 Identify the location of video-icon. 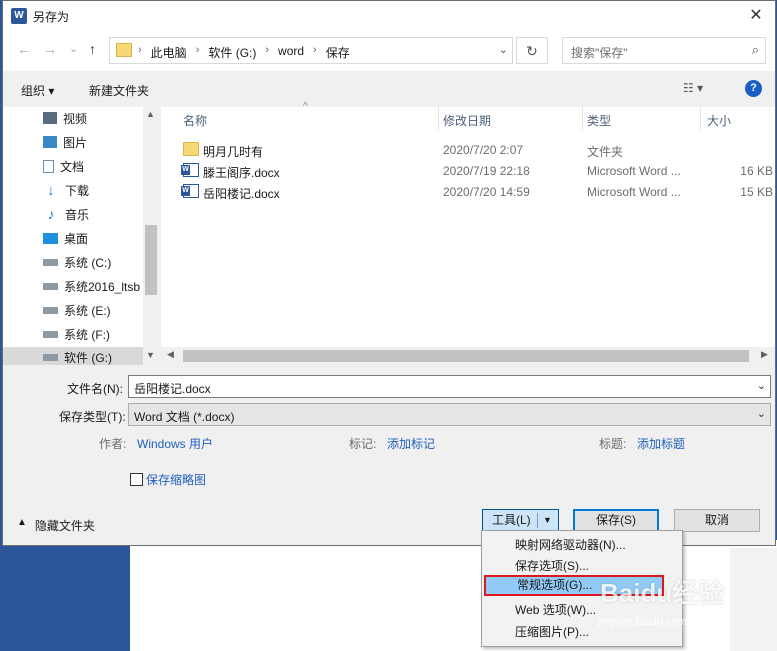
(50, 118).